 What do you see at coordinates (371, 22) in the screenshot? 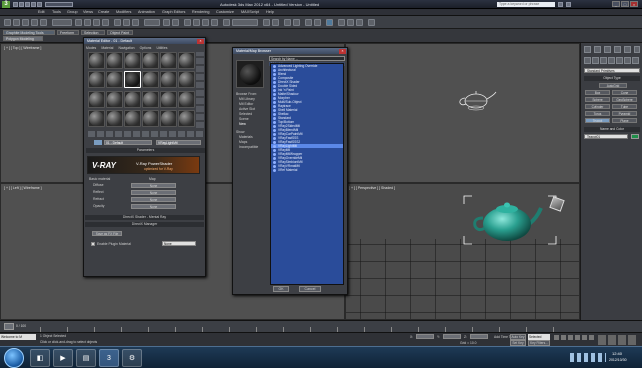
I see `render-teapot-icon` at bounding box center [371, 22].